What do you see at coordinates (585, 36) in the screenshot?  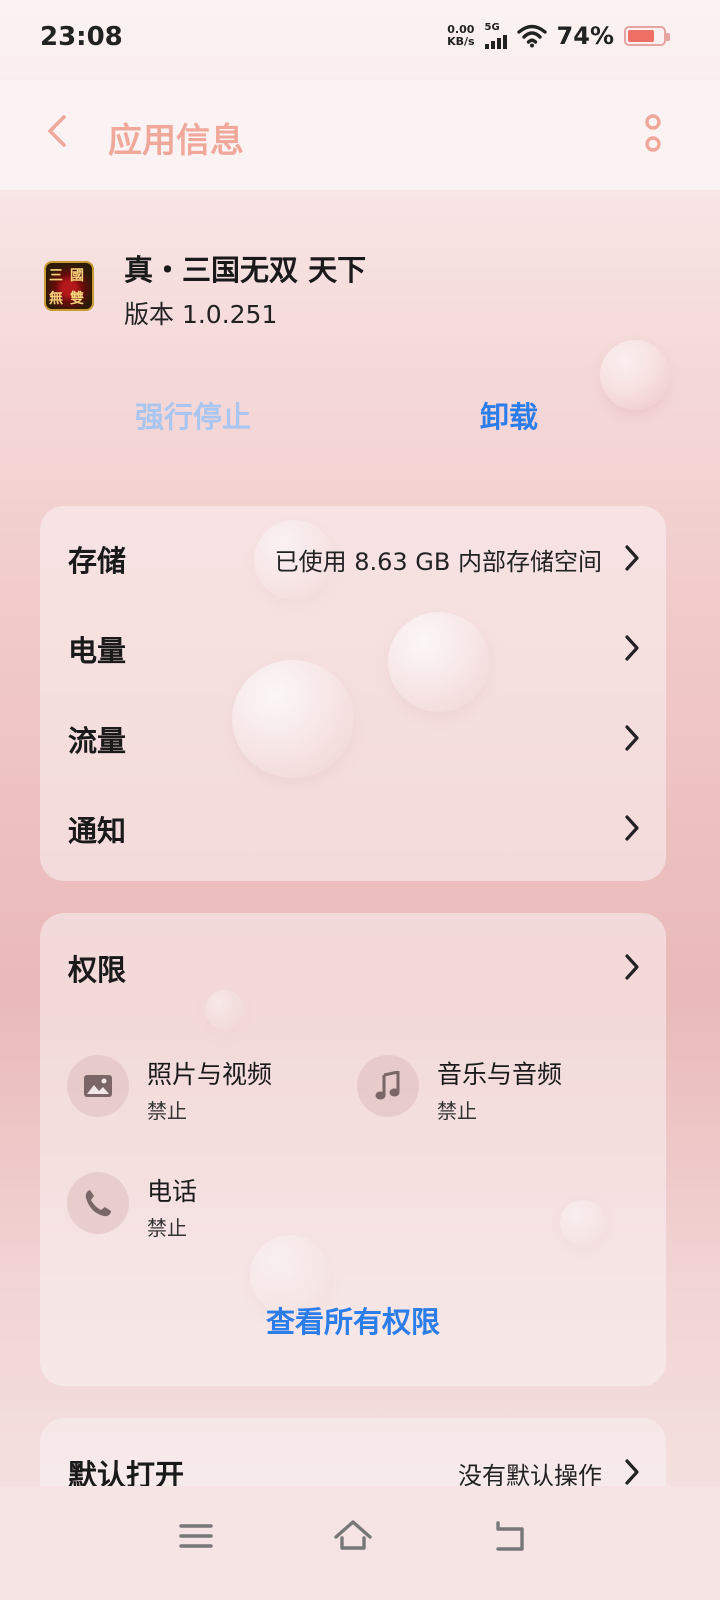 I see `battery-percent: 74%` at bounding box center [585, 36].